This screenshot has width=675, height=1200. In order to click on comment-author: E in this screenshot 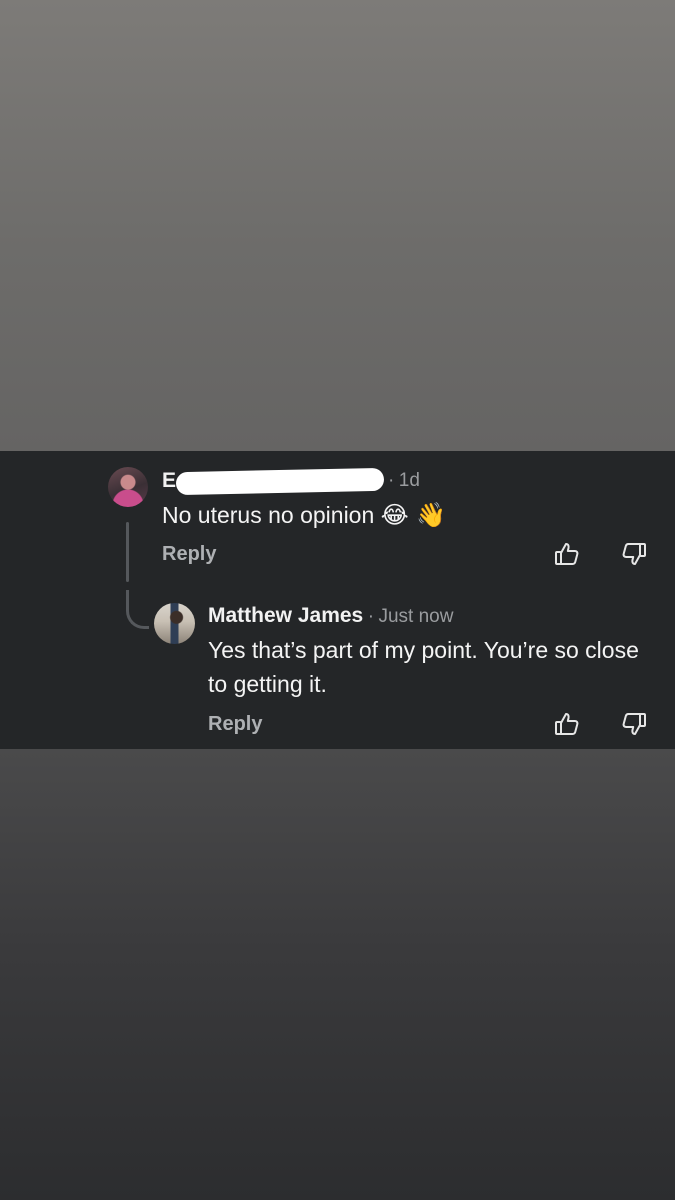, I will do `click(169, 480)`.